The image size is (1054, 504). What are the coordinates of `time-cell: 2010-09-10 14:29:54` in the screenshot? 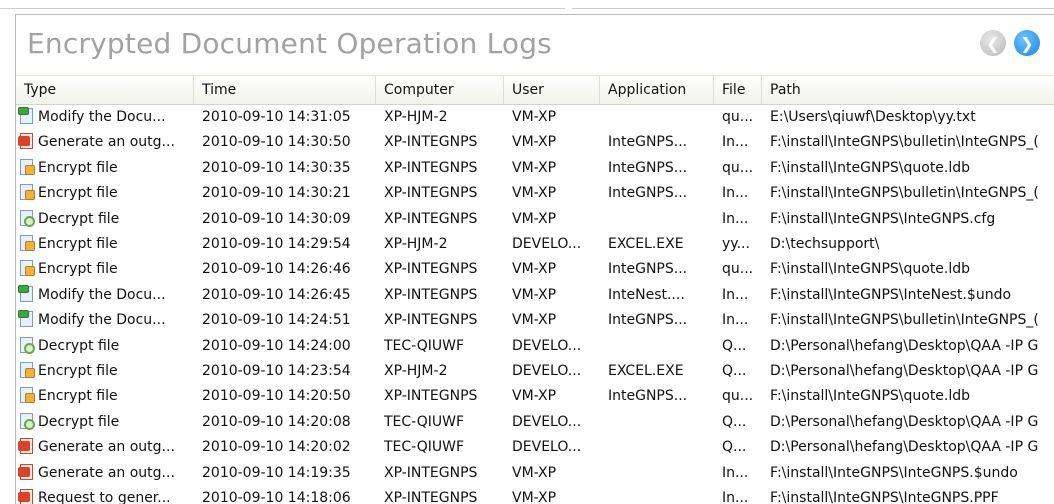 It's located at (276, 244).